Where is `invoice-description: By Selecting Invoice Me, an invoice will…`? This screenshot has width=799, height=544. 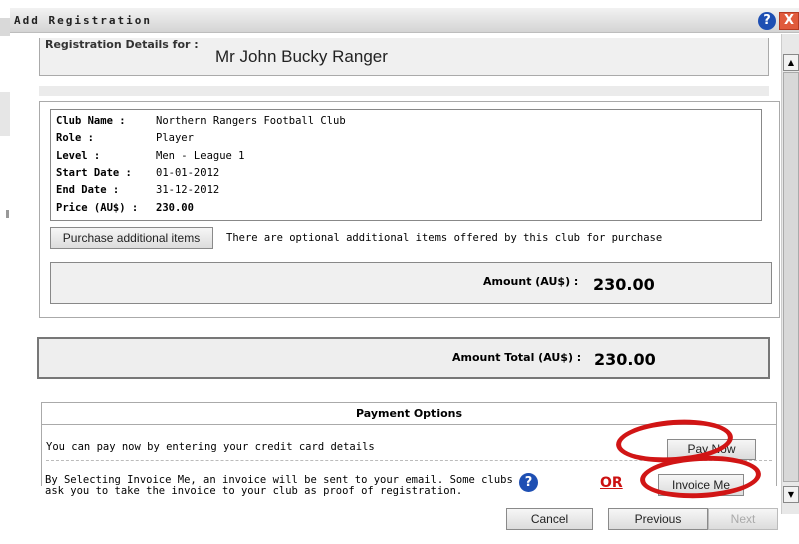 invoice-description: By Selecting Invoice Me, an invoice will… is located at coordinates (279, 485).